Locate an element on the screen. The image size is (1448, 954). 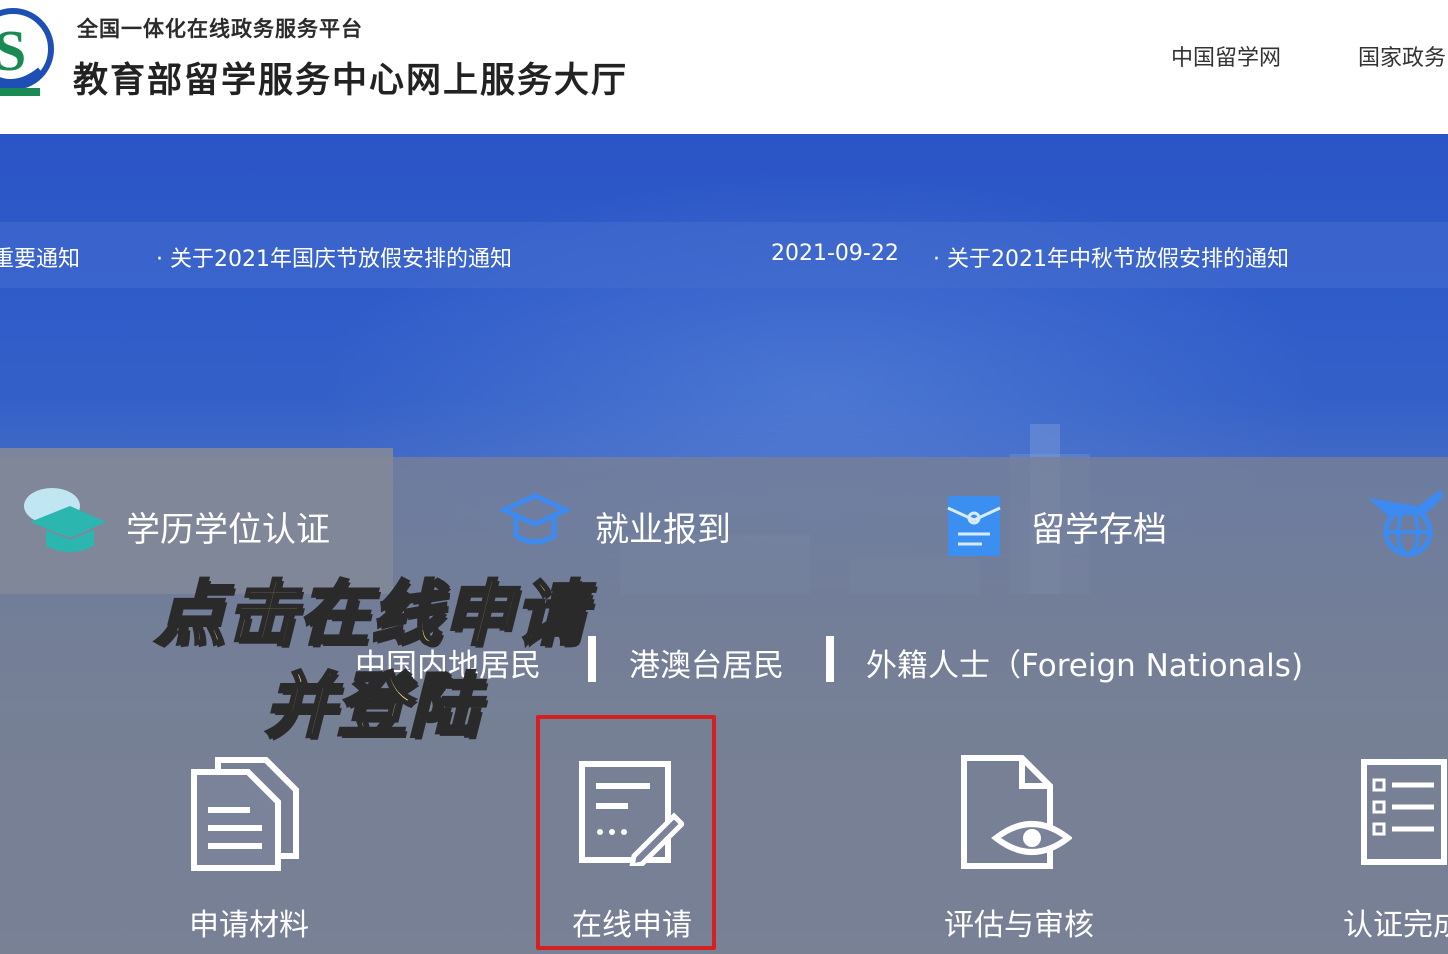
highlight-box is located at coordinates (626, 832).